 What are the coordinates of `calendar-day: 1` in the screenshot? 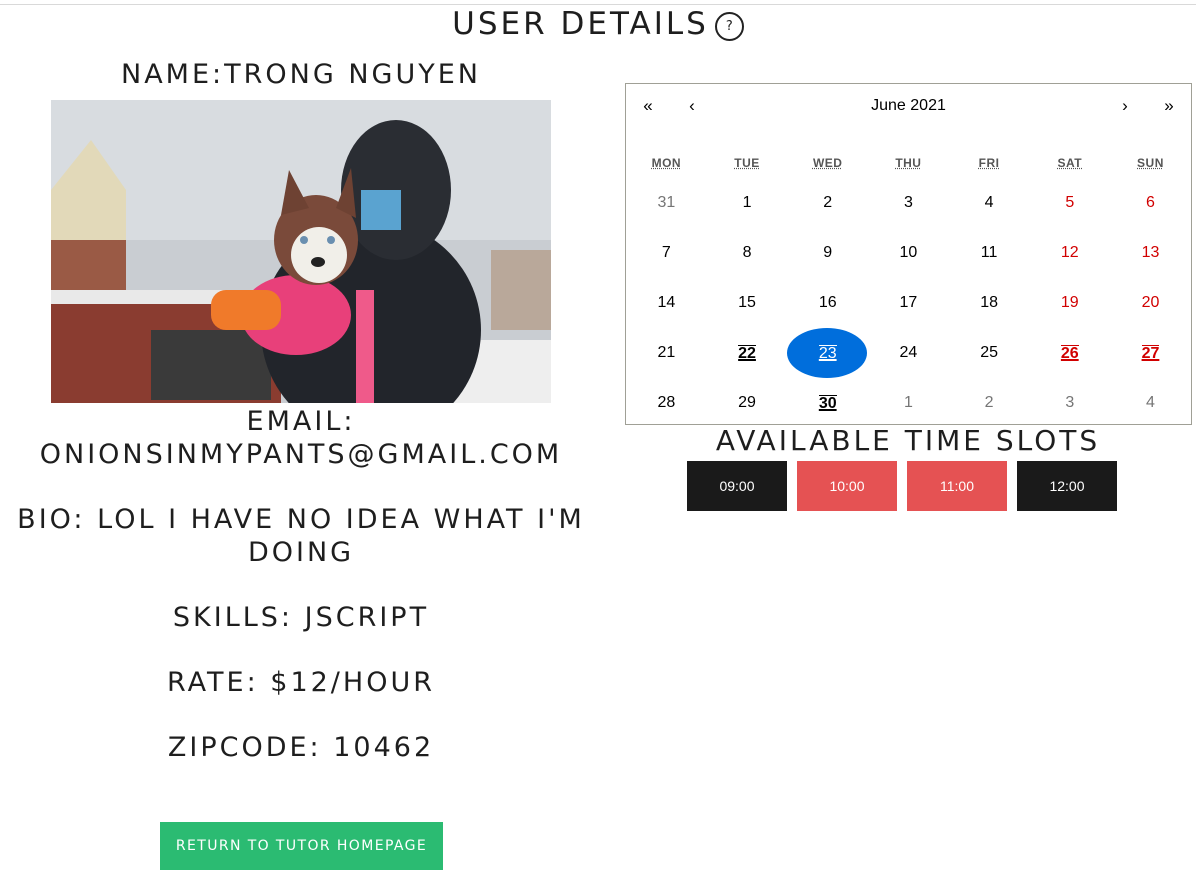 It's located at (747, 203).